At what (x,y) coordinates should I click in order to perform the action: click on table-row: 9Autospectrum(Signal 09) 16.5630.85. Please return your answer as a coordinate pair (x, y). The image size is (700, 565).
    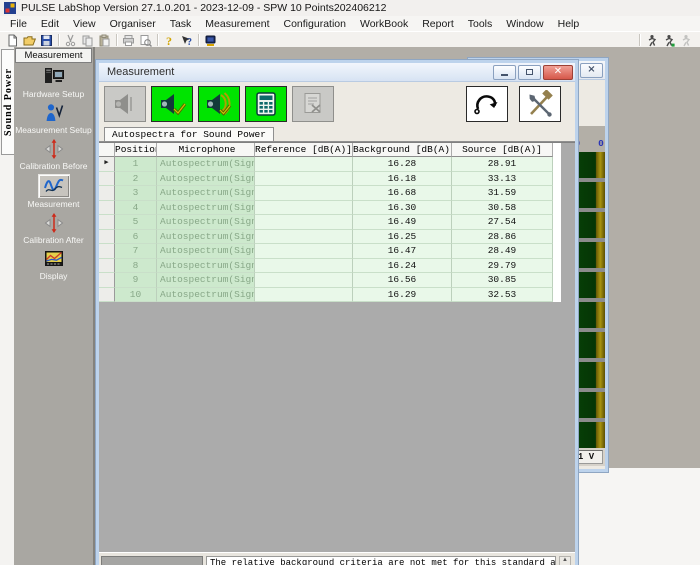
    Looking at the image, I should click on (330, 280).